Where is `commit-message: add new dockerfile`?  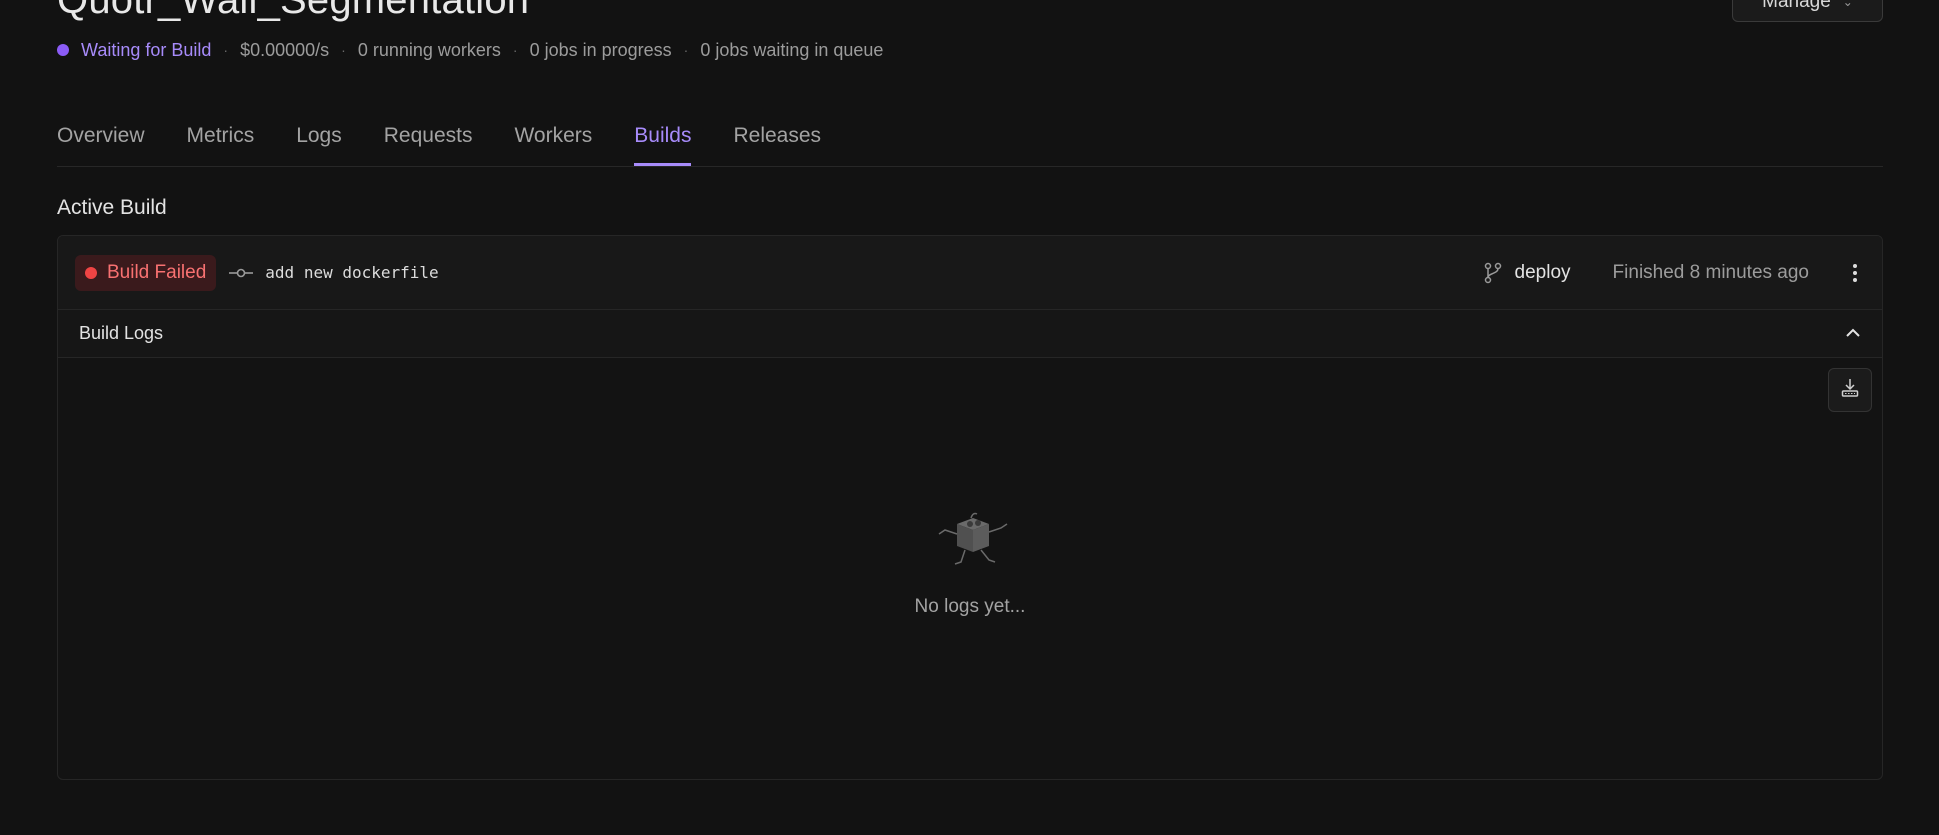 commit-message: add new dockerfile is located at coordinates (352, 272).